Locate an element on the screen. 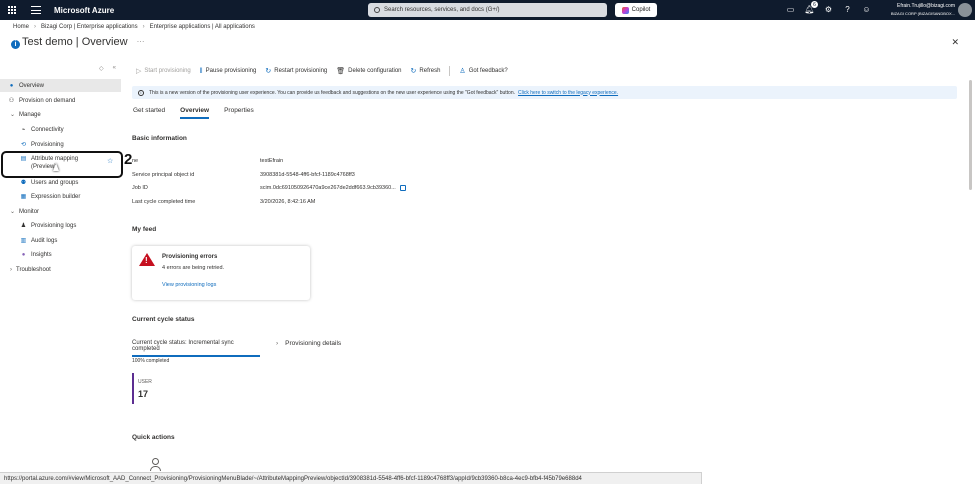 Image resolution: width=975 pixels, height=484 pixels. button-label: Got feedback? is located at coordinates (488, 71).